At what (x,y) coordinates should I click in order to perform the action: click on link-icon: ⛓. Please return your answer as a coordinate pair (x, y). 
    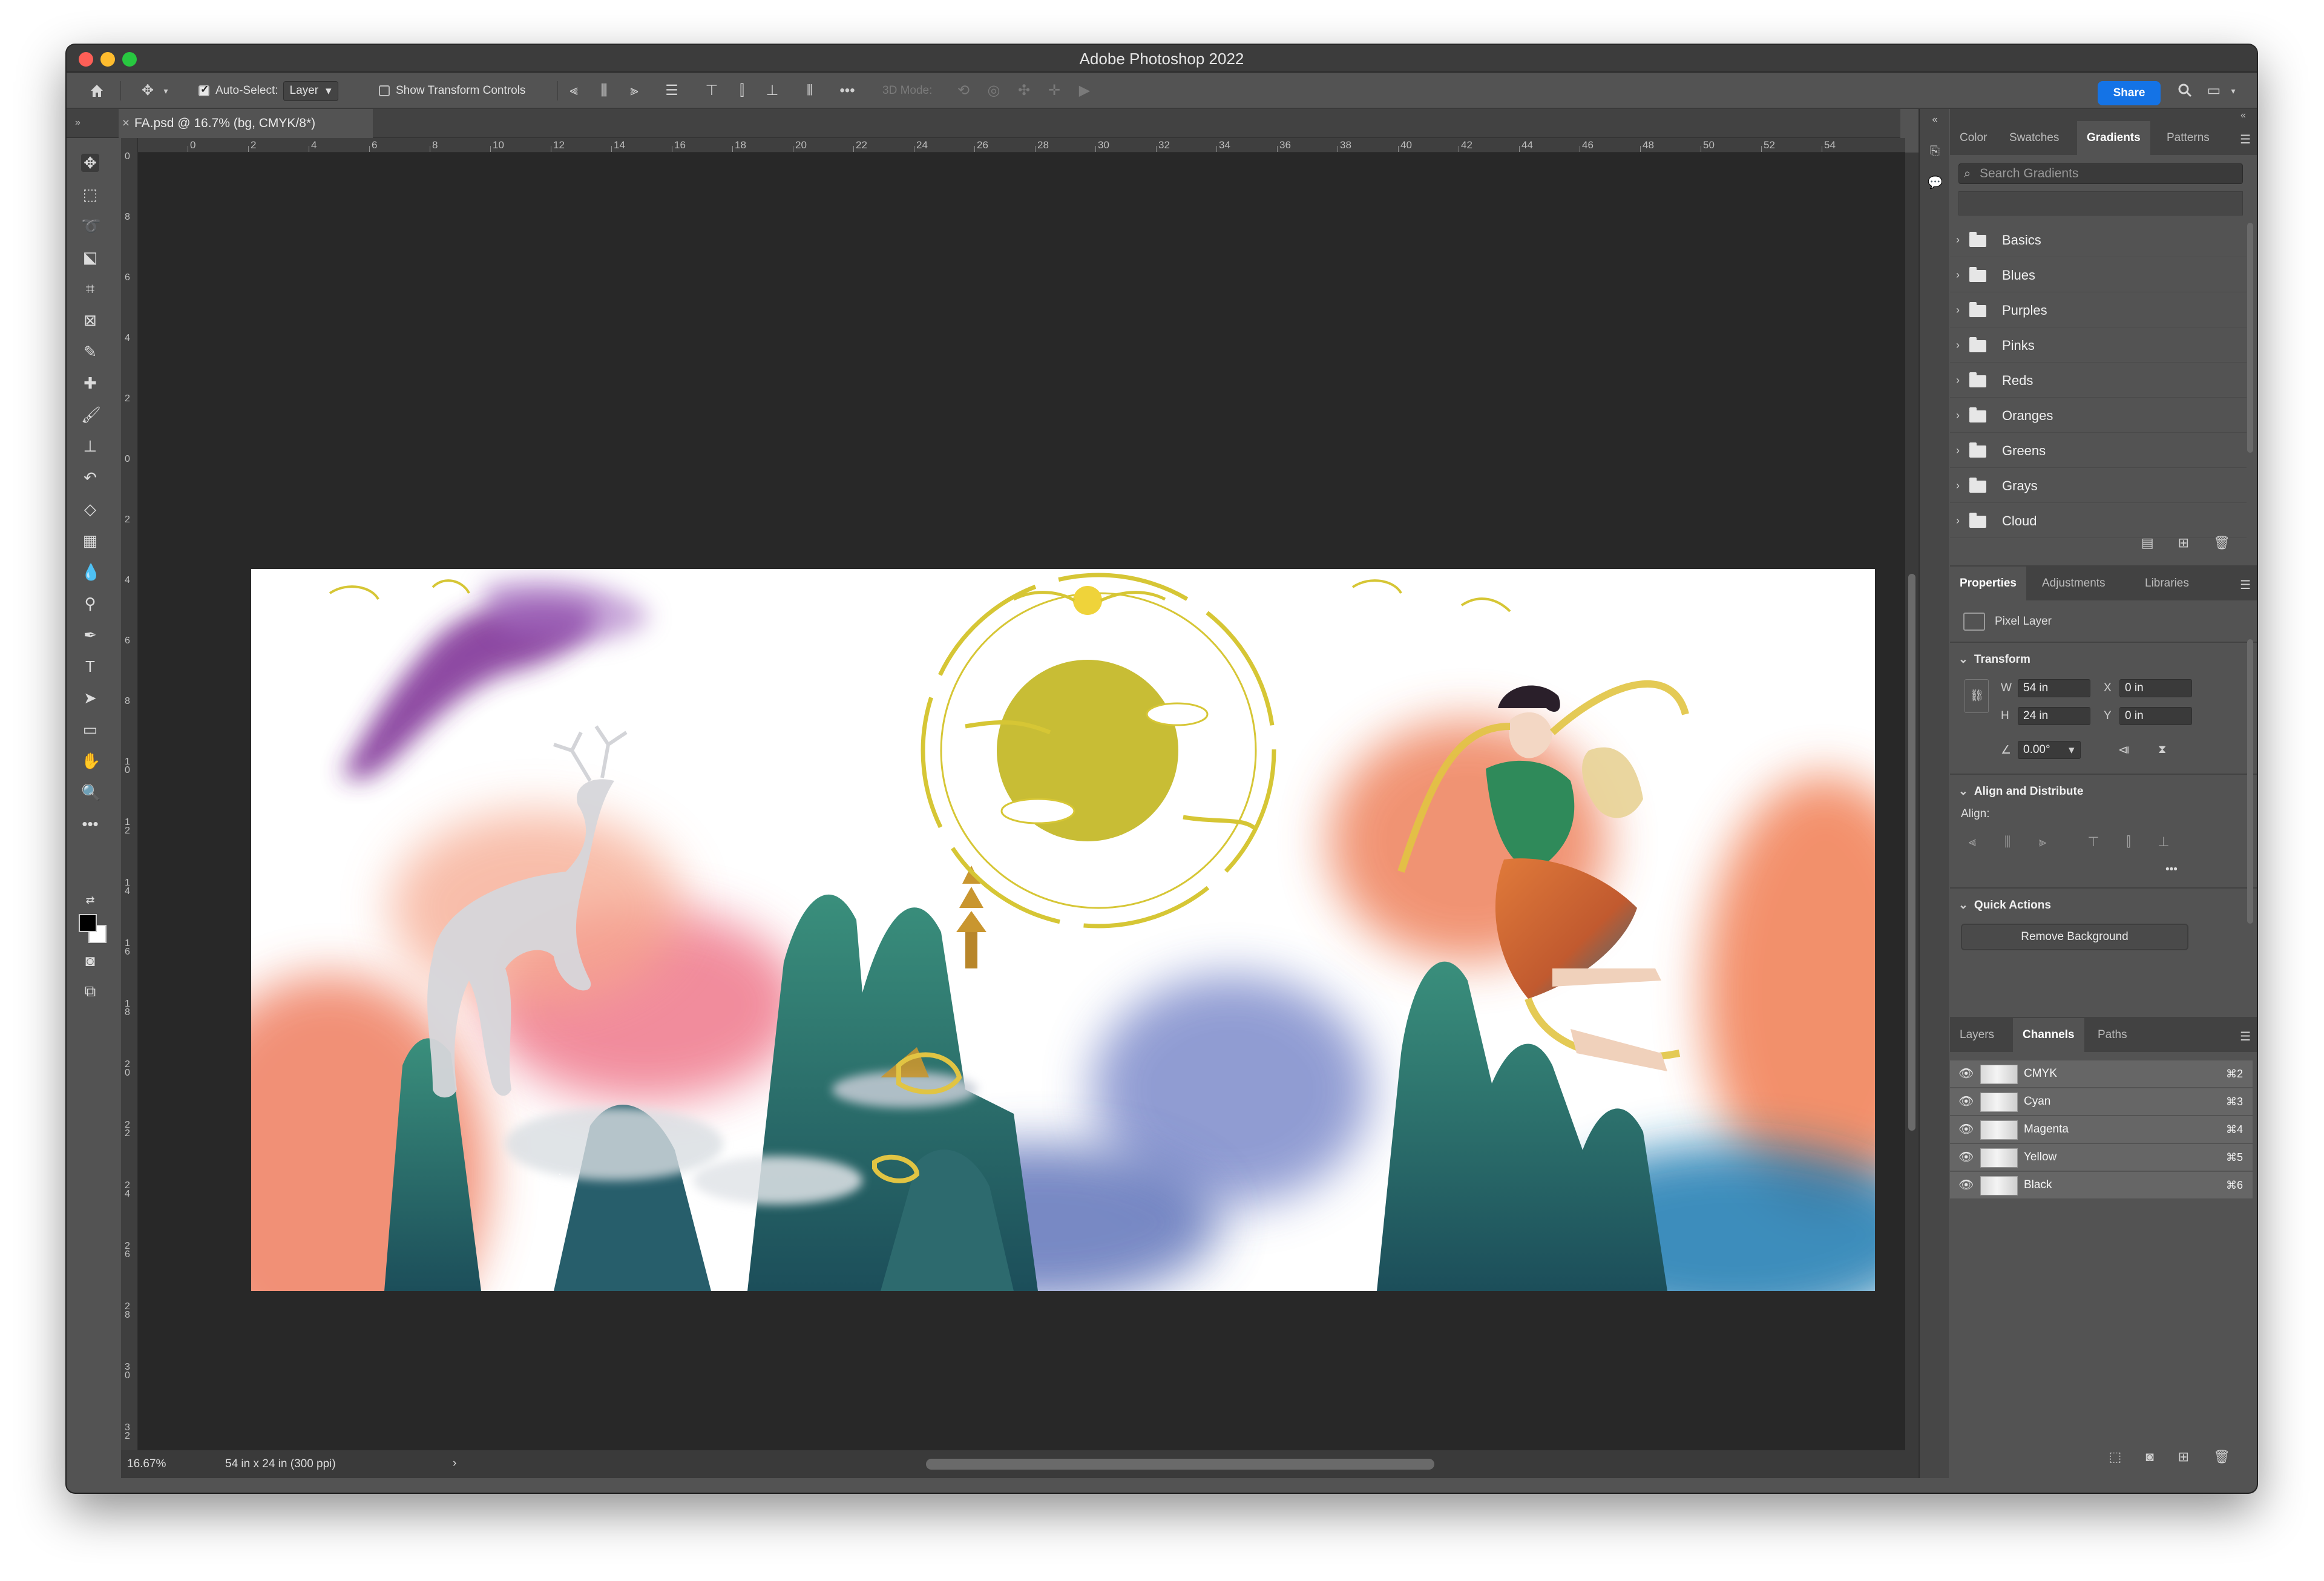
    Looking at the image, I should click on (1977, 696).